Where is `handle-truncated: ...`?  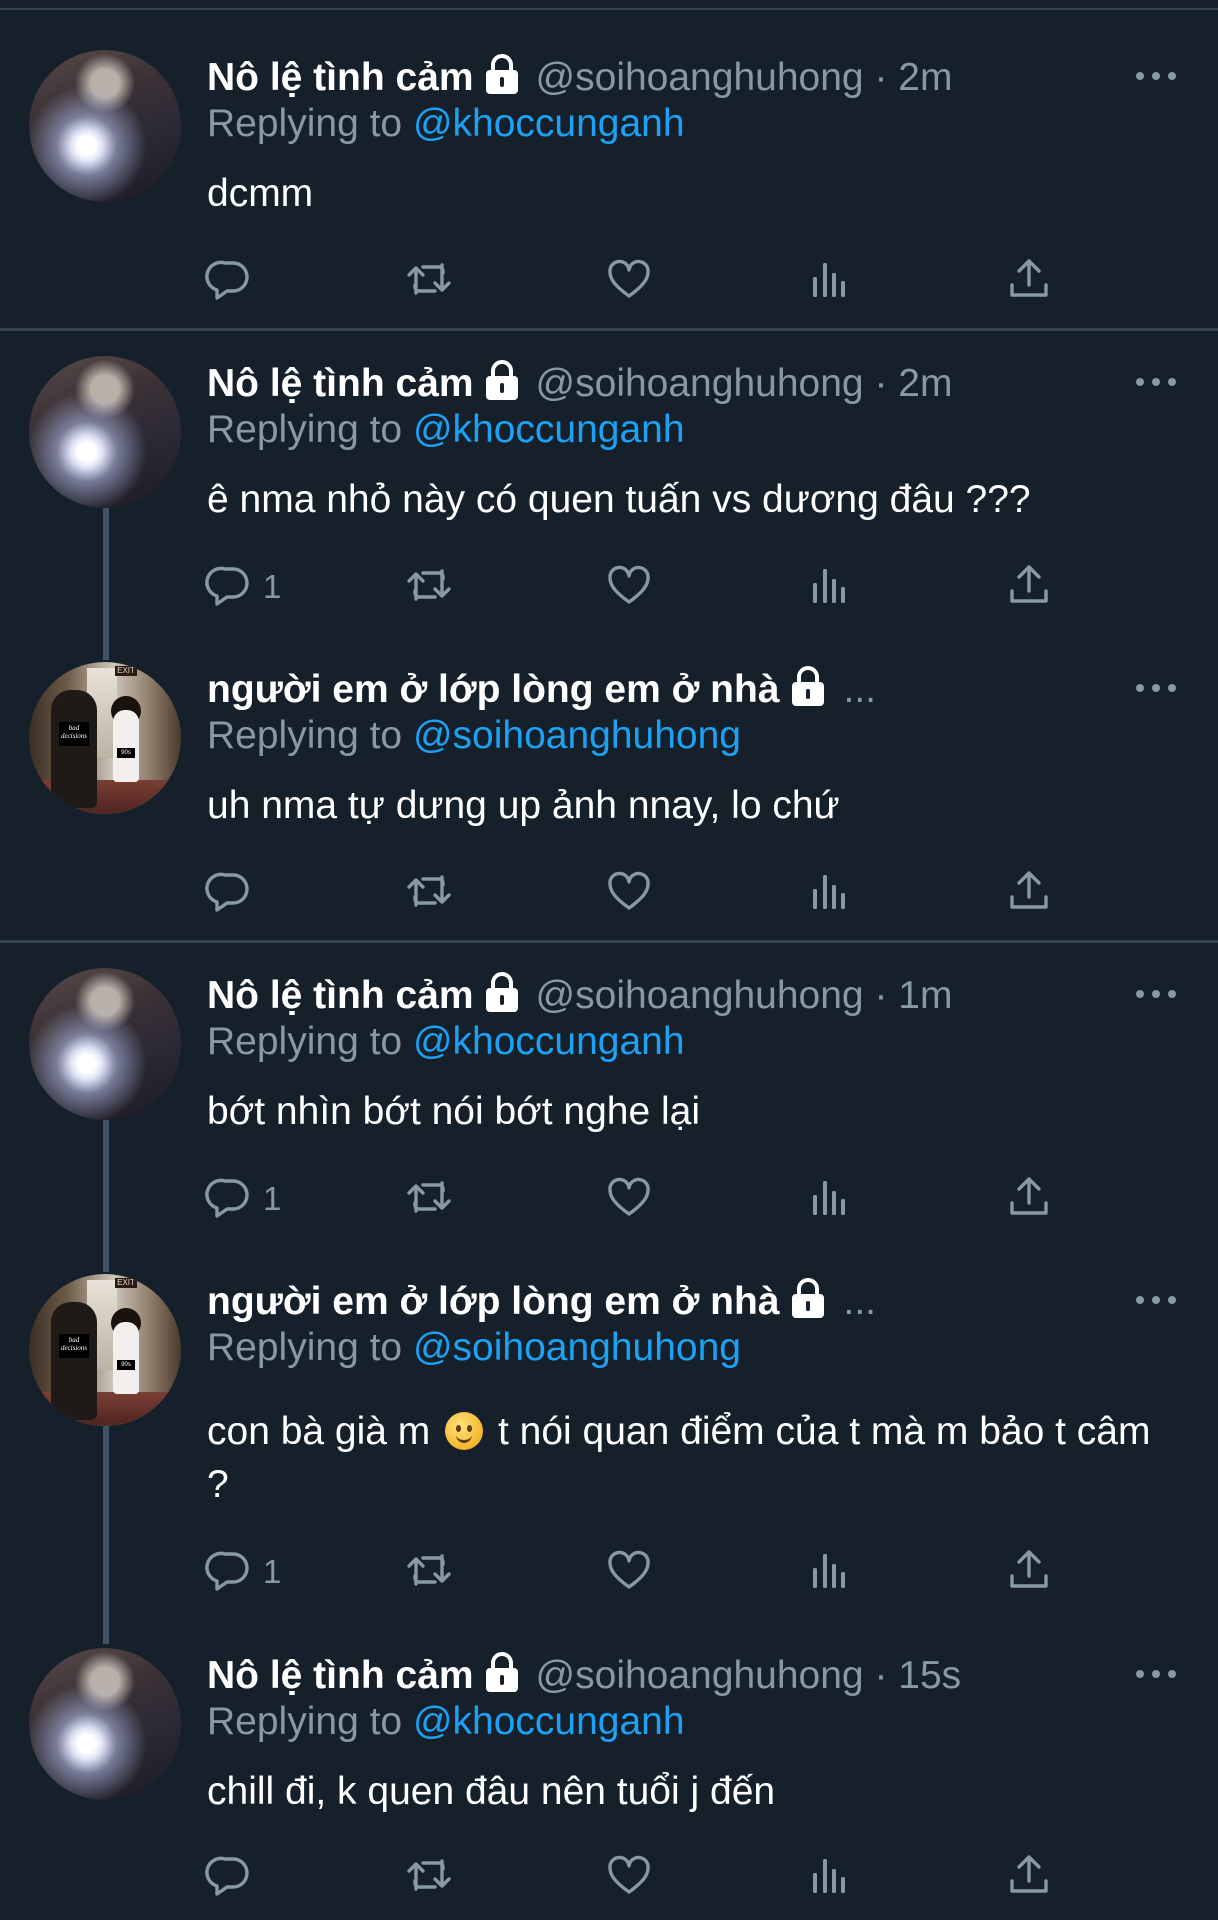
handle-truncated: ... is located at coordinates (860, 1301).